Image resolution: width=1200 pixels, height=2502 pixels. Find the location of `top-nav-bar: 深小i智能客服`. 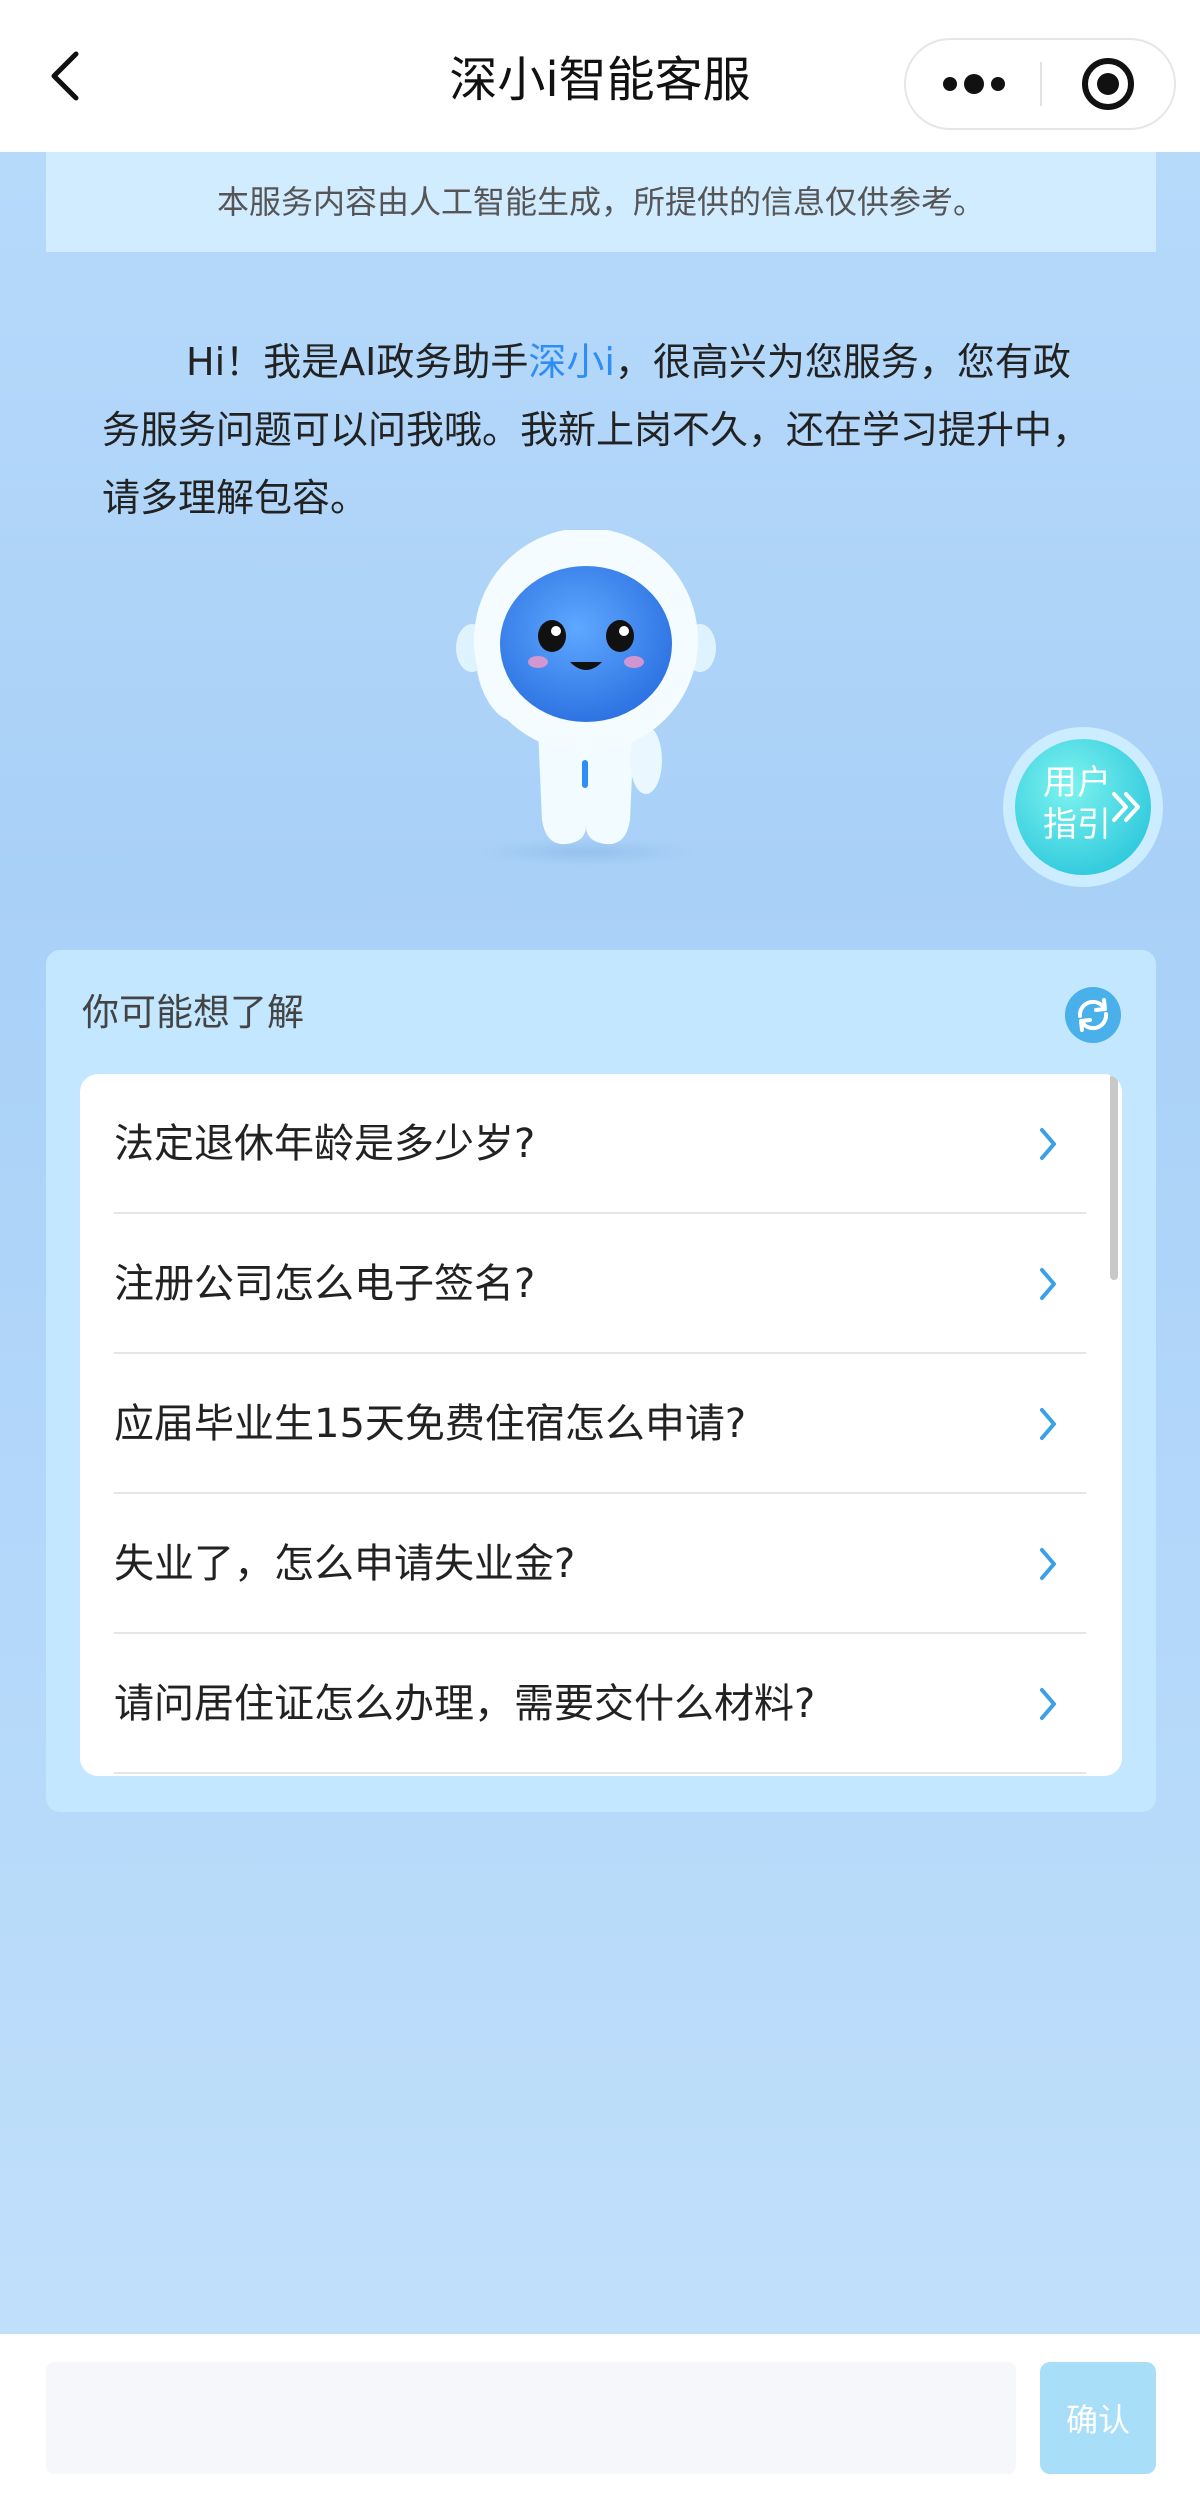

top-nav-bar: 深小i智能客服 is located at coordinates (600, 76).